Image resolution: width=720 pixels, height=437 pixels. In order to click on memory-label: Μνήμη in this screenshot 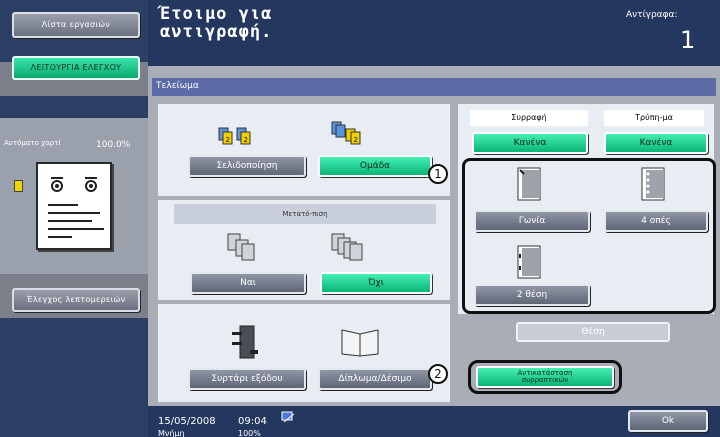, I will do `click(171, 433)`.